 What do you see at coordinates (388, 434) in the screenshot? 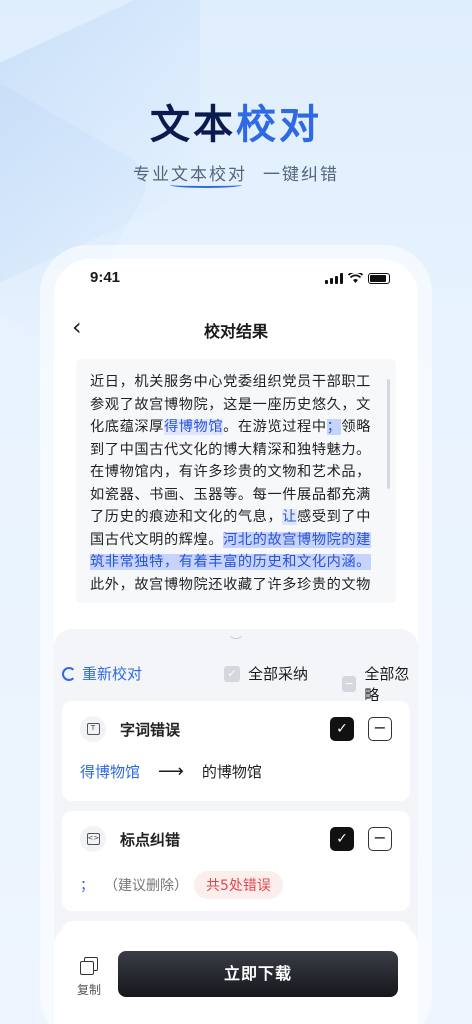
I see `scrollbar` at bounding box center [388, 434].